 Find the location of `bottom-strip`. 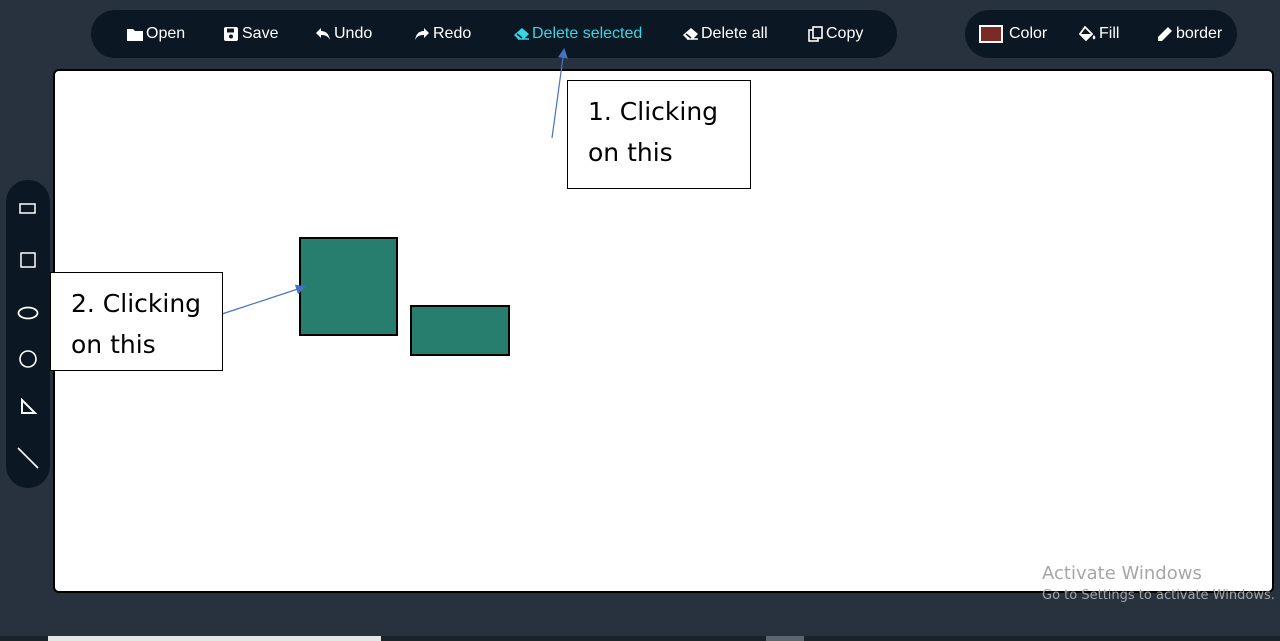

bottom-strip is located at coordinates (640, 638).